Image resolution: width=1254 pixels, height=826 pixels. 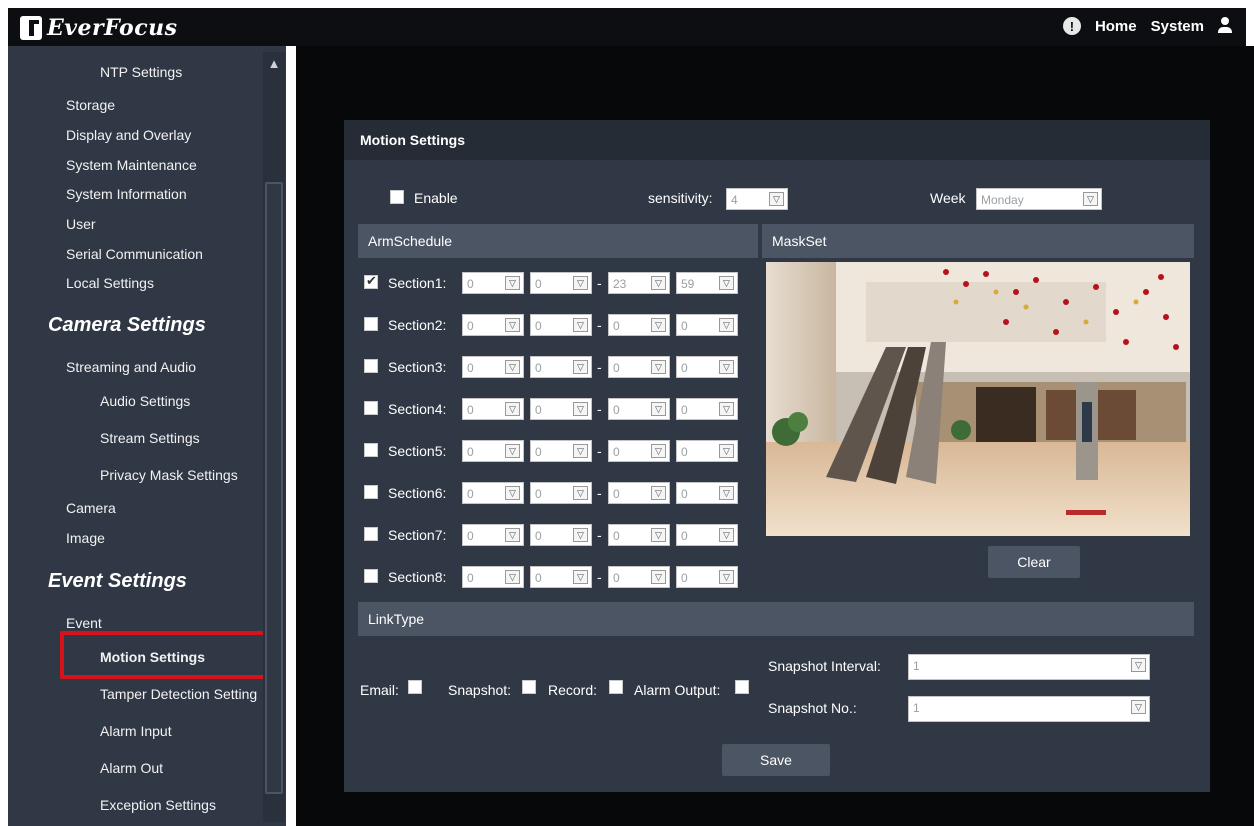 I want to click on sidebar-item-system-information: System Information, so click(x=126, y=194).